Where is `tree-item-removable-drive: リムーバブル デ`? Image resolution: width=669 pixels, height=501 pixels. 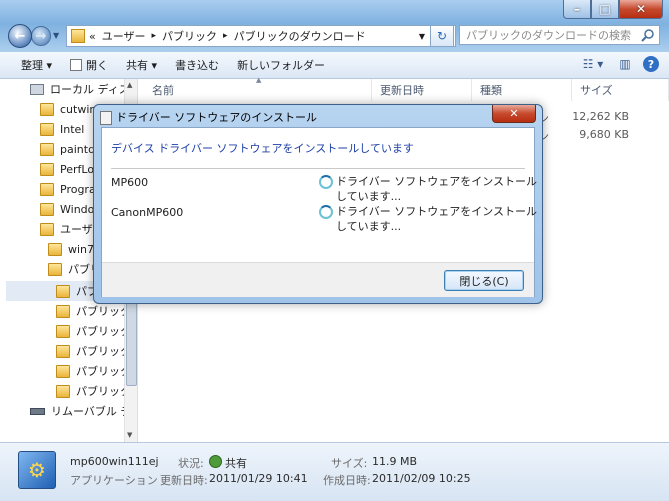 tree-item-removable-drive: リムーバブル デ is located at coordinates (80, 411).